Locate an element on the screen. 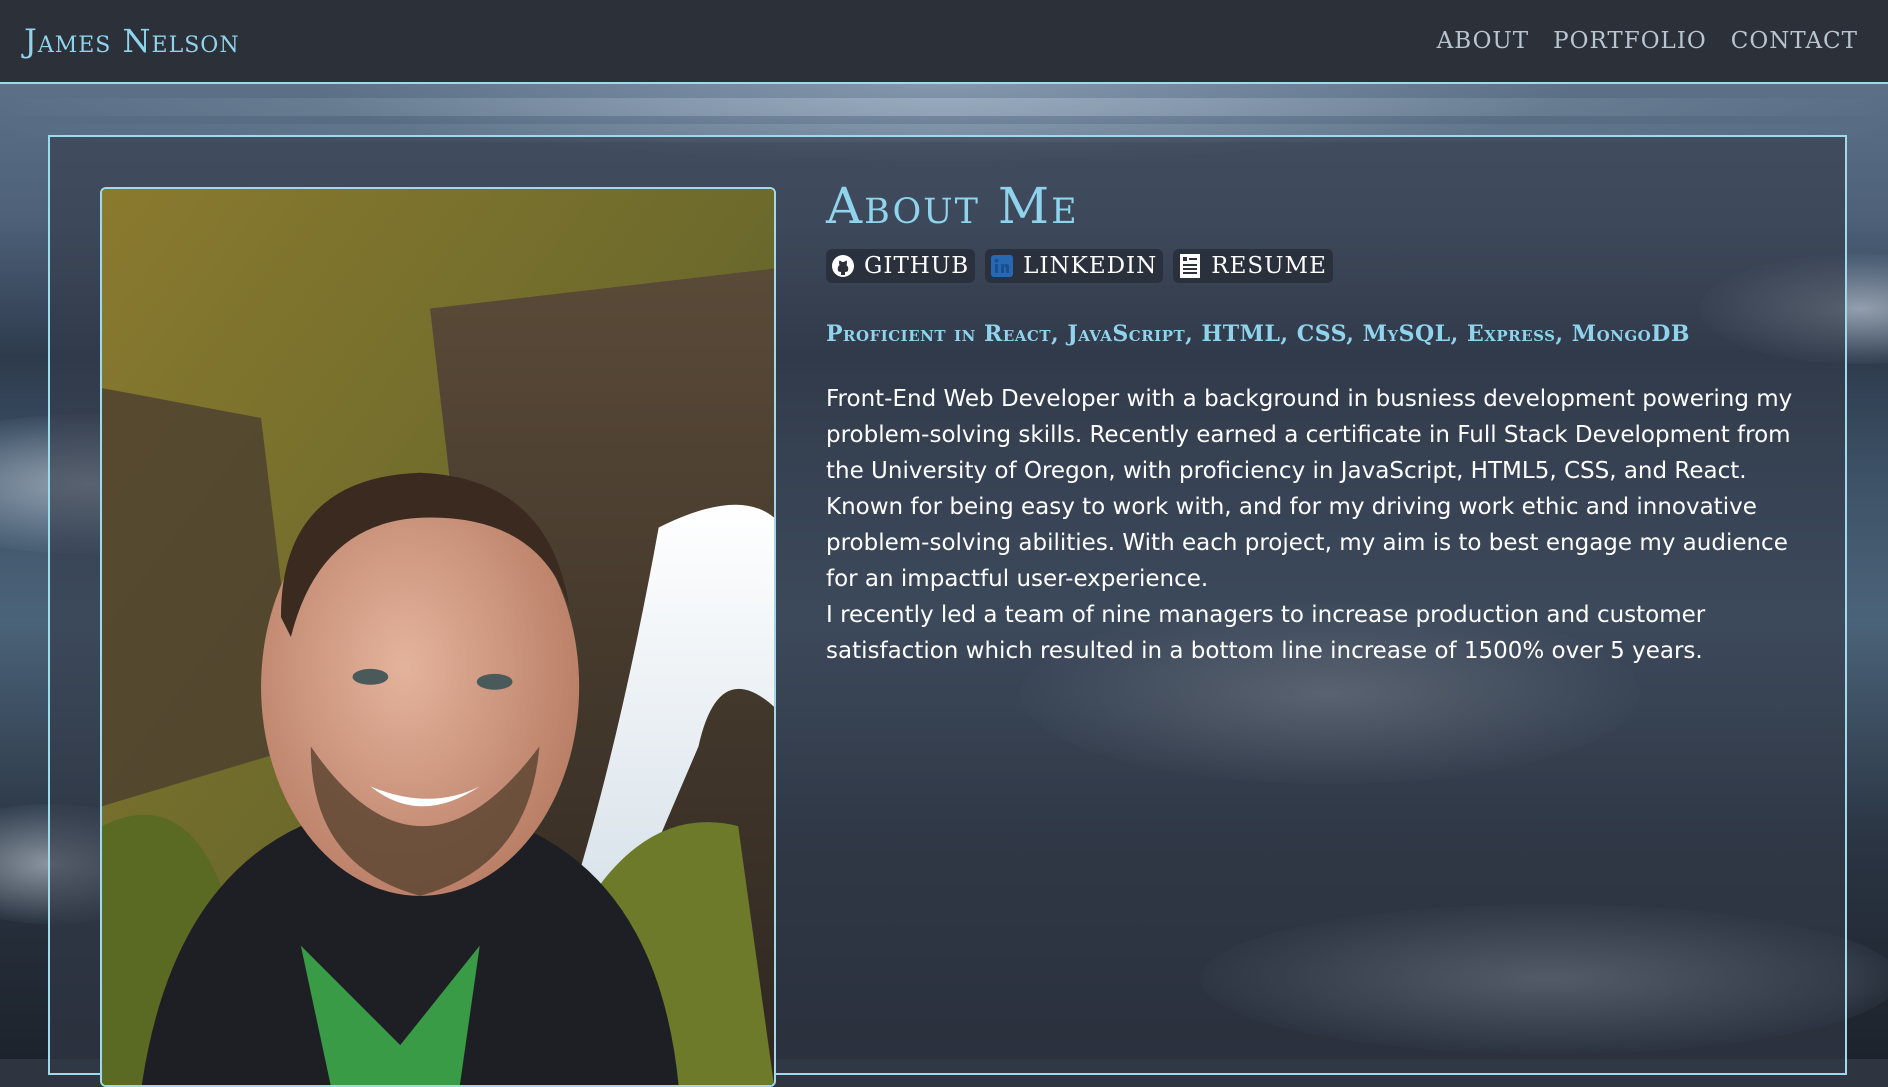  nav-about: About is located at coordinates (1483, 41).